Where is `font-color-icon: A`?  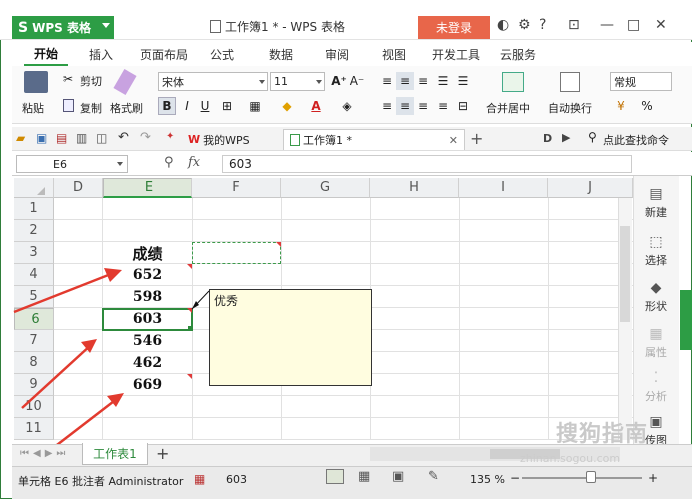 font-color-icon: A is located at coordinates (316, 106).